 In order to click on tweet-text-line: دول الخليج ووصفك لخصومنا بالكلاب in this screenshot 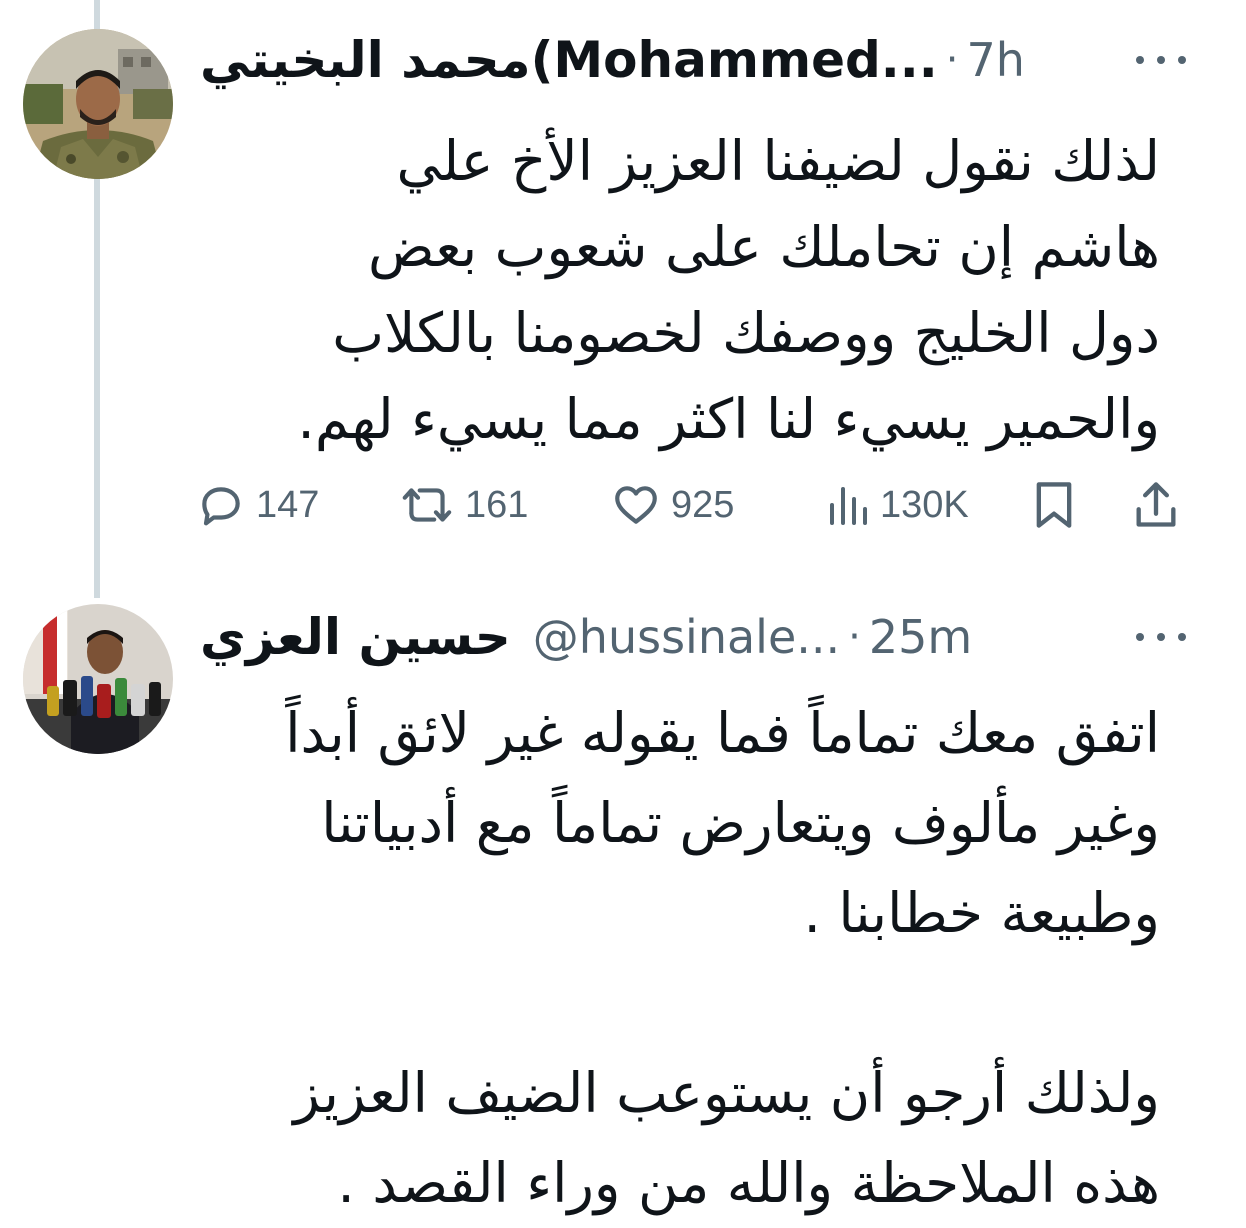, I will do `click(746, 333)`.